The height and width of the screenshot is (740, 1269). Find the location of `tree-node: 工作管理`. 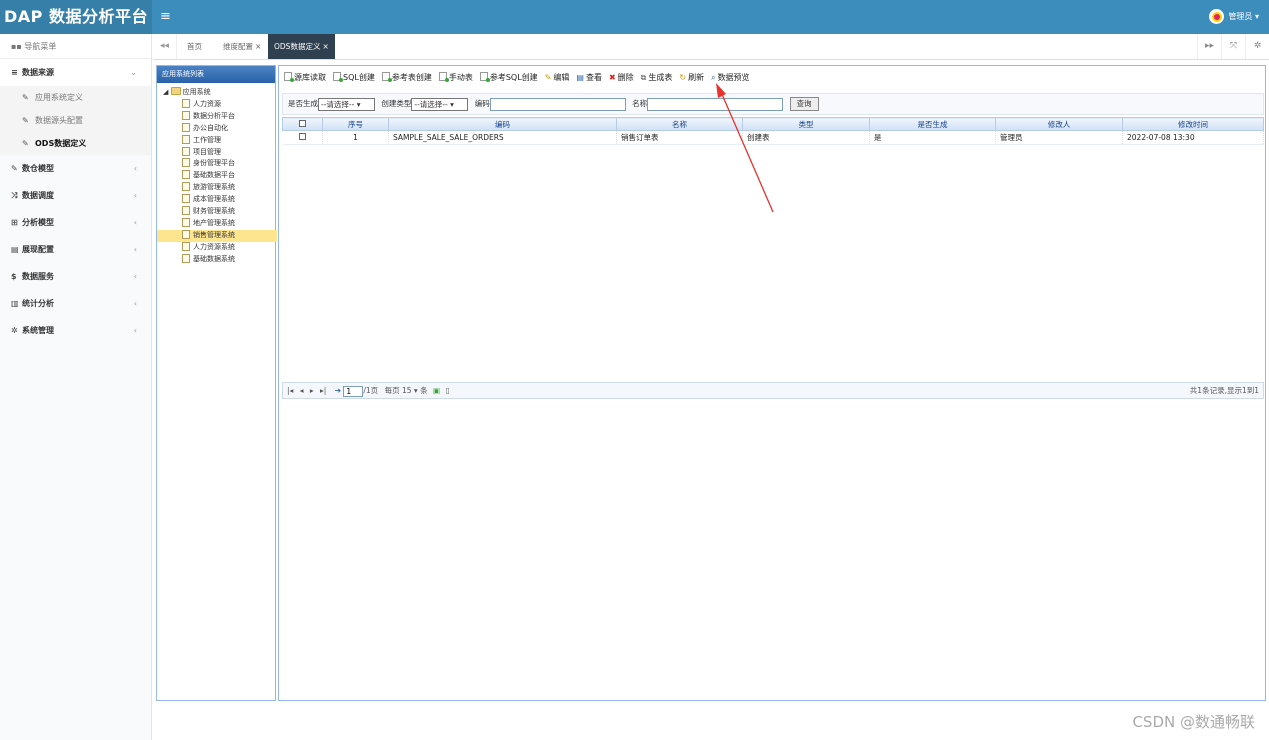

tree-node: 工作管理 is located at coordinates (219, 140).